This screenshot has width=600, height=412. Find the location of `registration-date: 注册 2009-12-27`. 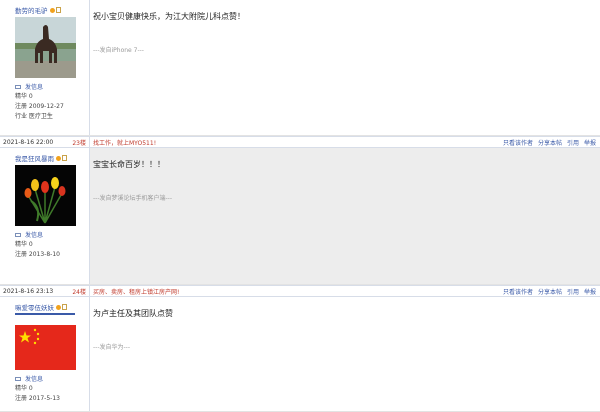

registration-date: 注册 2009-12-27 is located at coordinates (39, 106).